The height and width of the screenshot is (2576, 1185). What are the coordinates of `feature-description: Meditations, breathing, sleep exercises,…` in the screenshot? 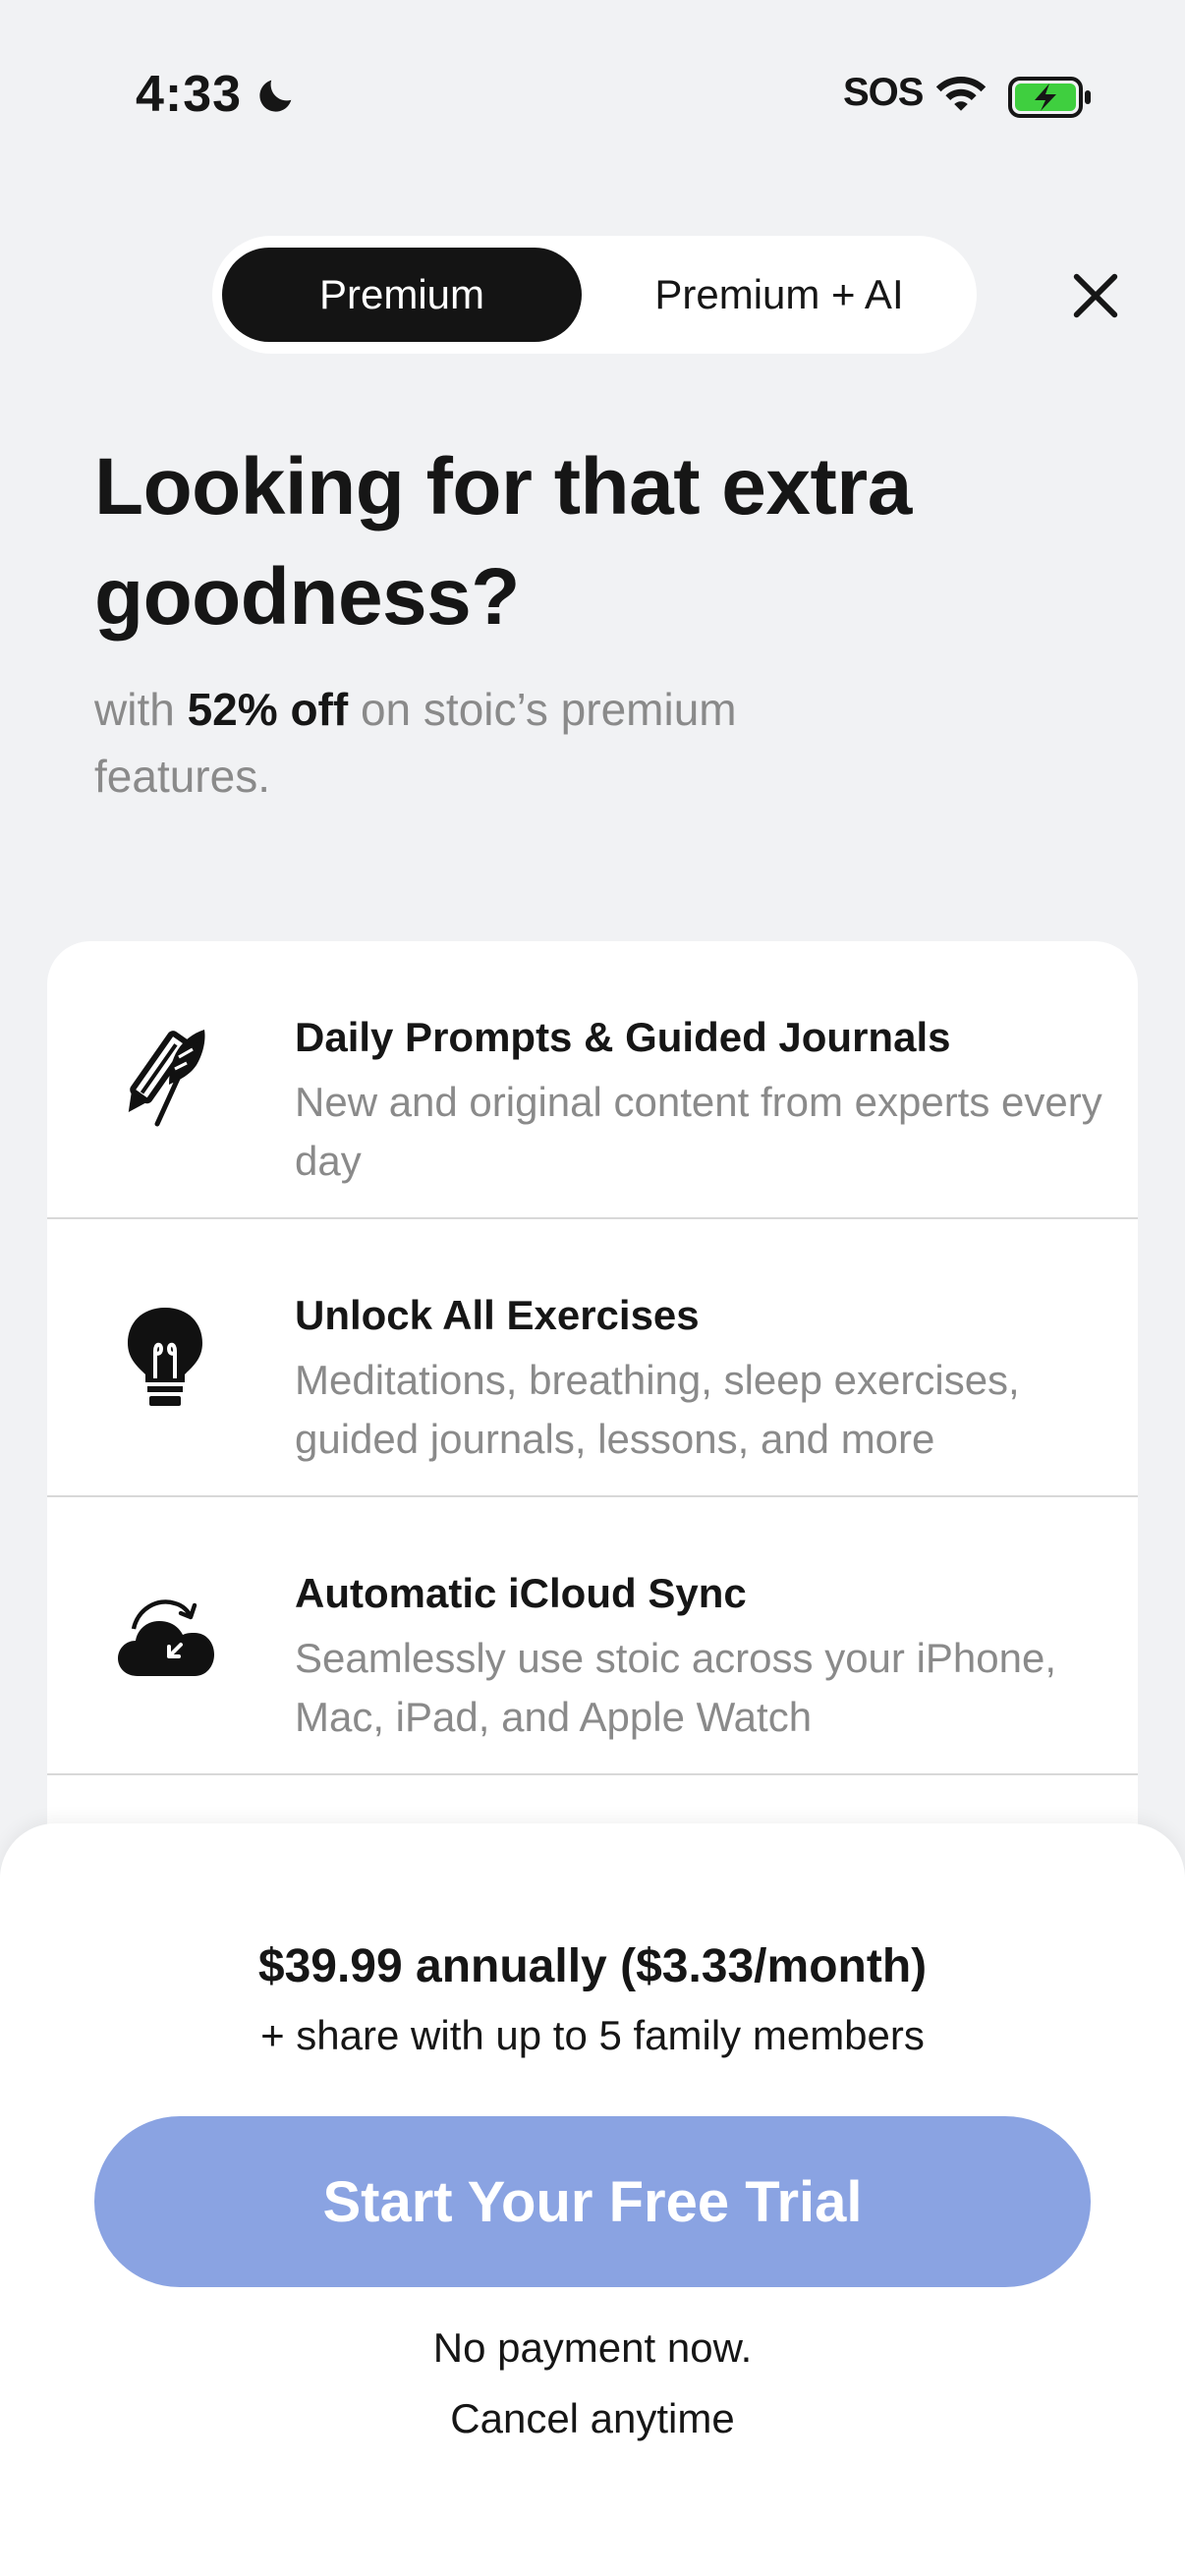 It's located at (658, 1409).